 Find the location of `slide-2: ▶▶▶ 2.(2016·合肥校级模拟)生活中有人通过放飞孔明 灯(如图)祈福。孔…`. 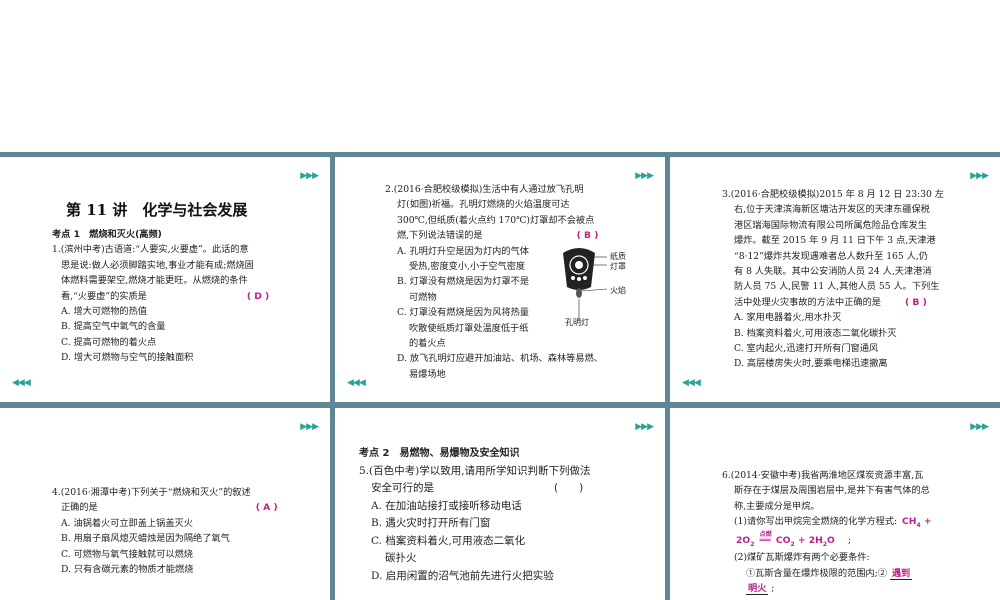

slide-2: ▶▶▶ 2.(2016·合肥校级模拟)生活中有人通过放飞孔明 灯(如图)祈福。孔… is located at coordinates (500, 279).